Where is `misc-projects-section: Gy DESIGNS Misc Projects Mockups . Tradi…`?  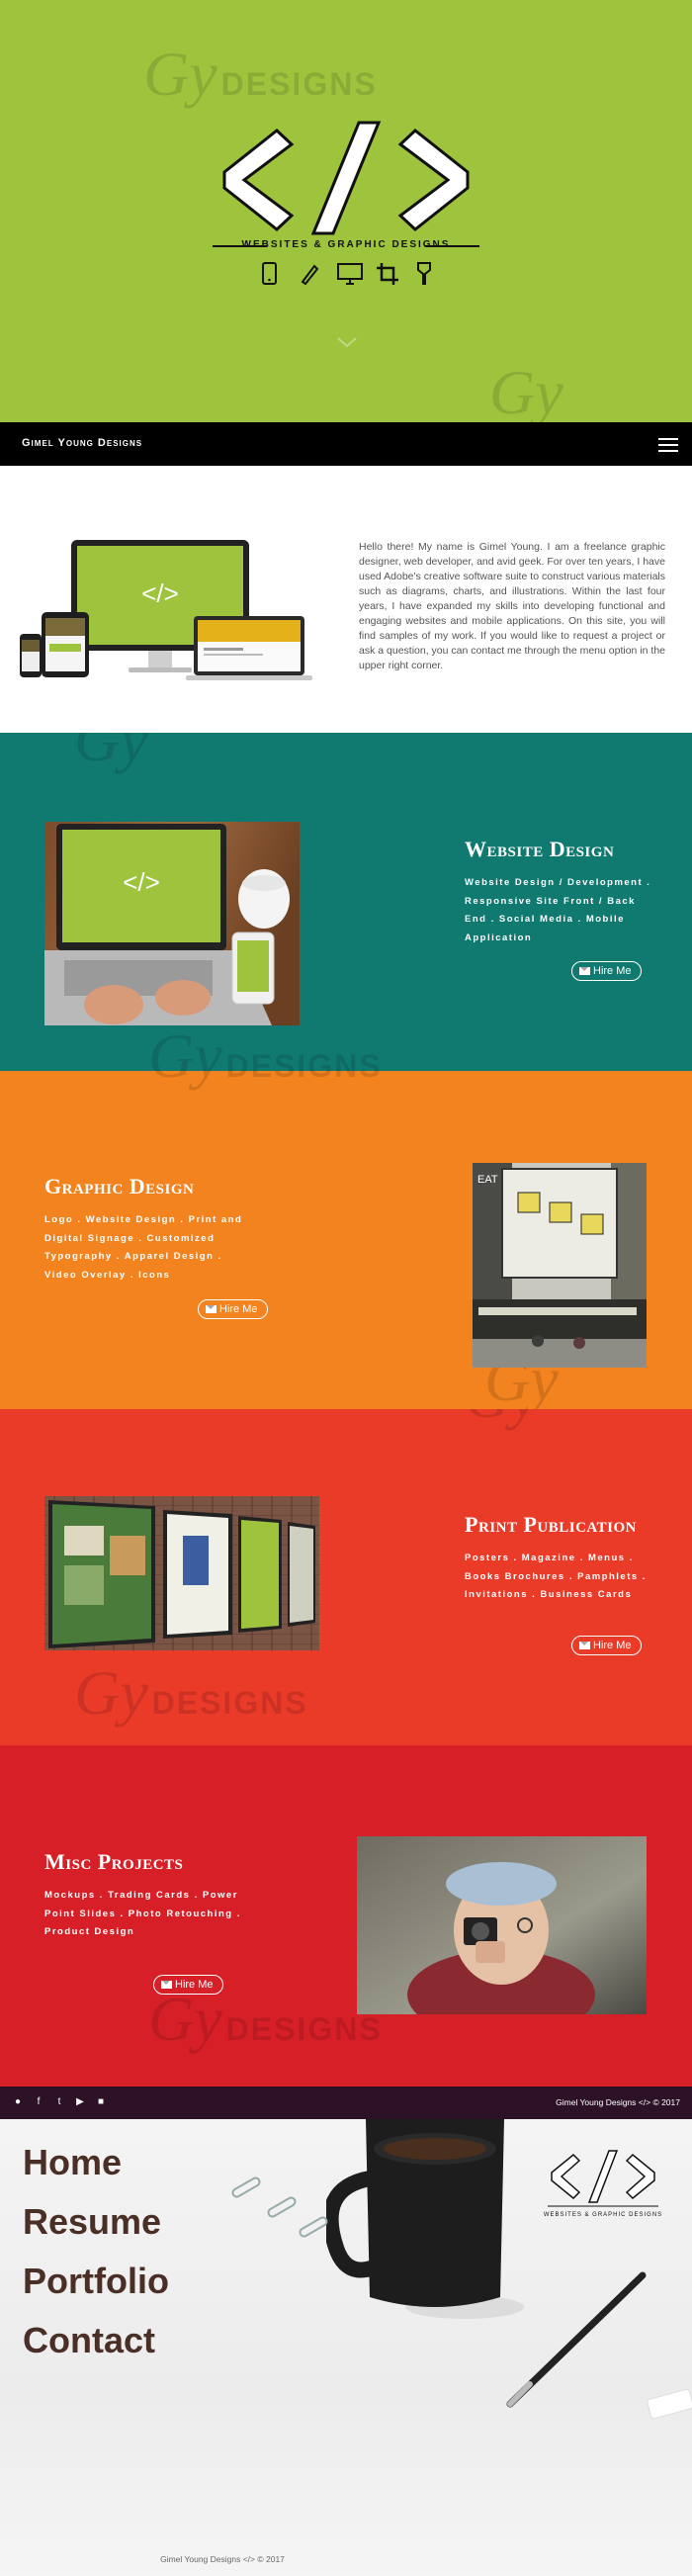 misc-projects-section: Gy DESIGNS Misc Projects Mockups . Tradi… is located at coordinates (346, 1916).